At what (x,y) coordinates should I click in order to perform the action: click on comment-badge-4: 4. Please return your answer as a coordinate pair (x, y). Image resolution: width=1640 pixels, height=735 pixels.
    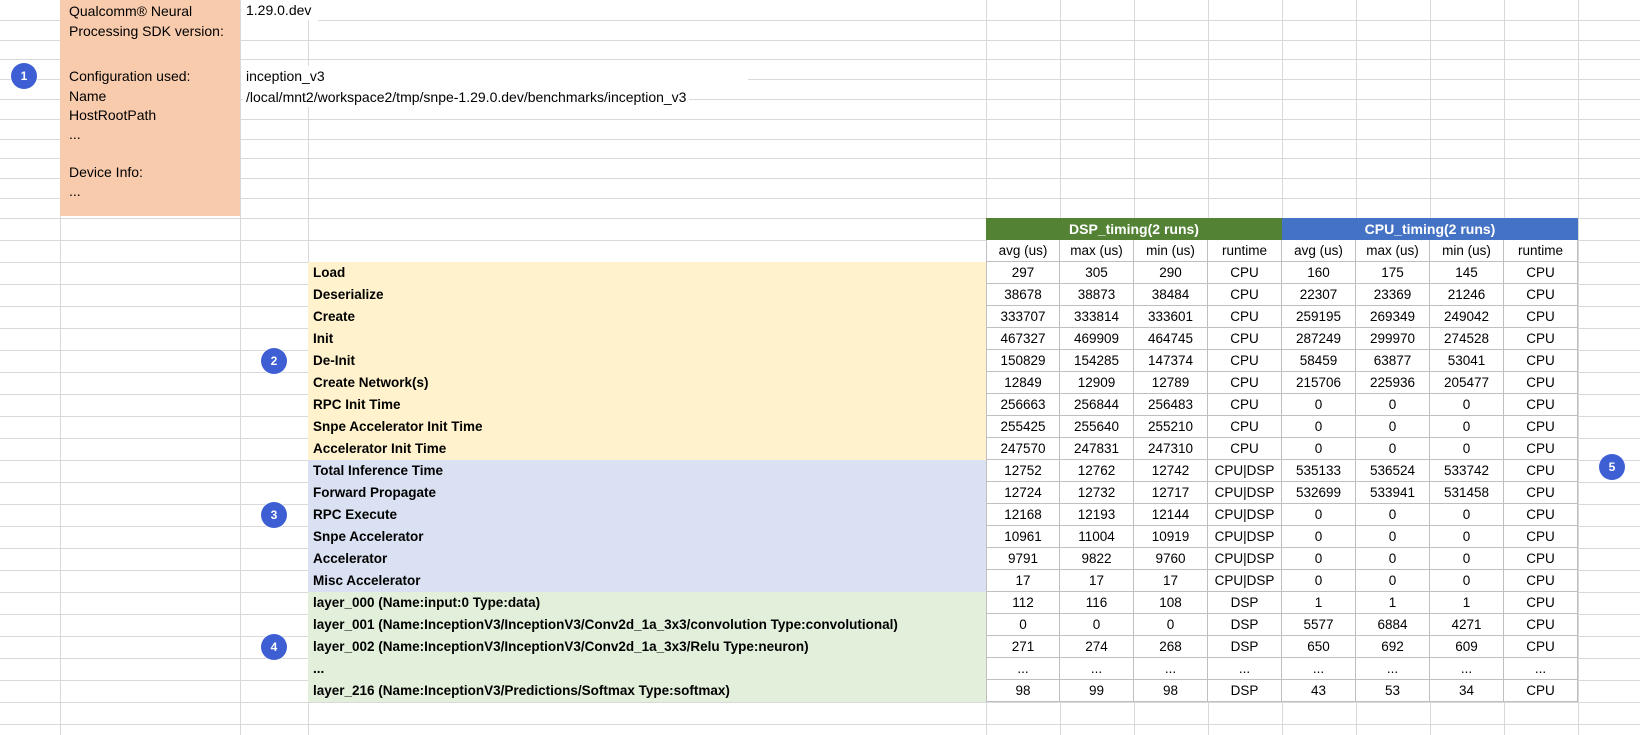
    Looking at the image, I should click on (274, 647).